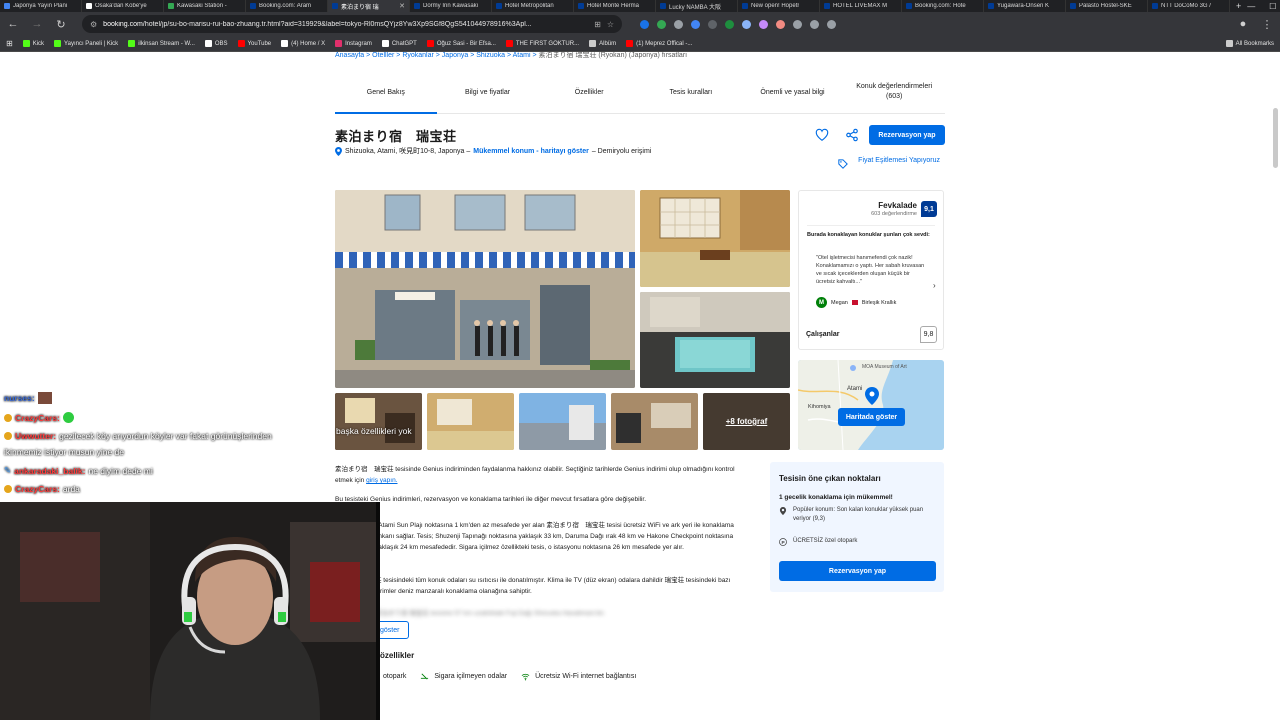 The width and height of the screenshot is (1280, 720). Describe the element at coordinates (852, 135) in the screenshot. I see `share-icon` at that location.